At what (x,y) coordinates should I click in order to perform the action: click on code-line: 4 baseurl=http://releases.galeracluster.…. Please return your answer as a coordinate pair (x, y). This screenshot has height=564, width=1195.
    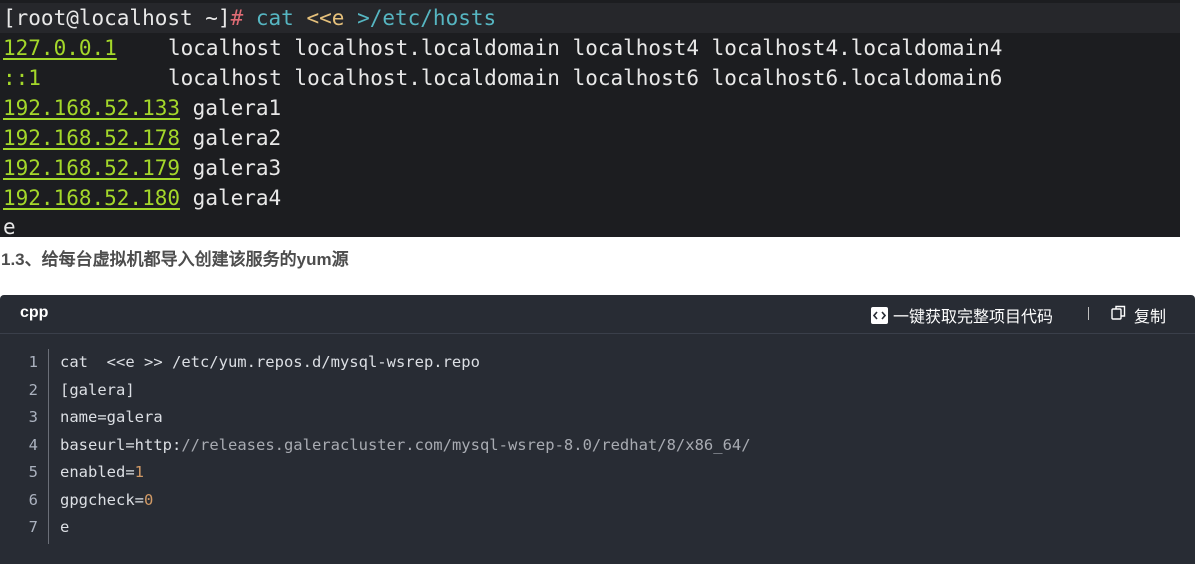
    Looking at the image, I should click on (597, 446).